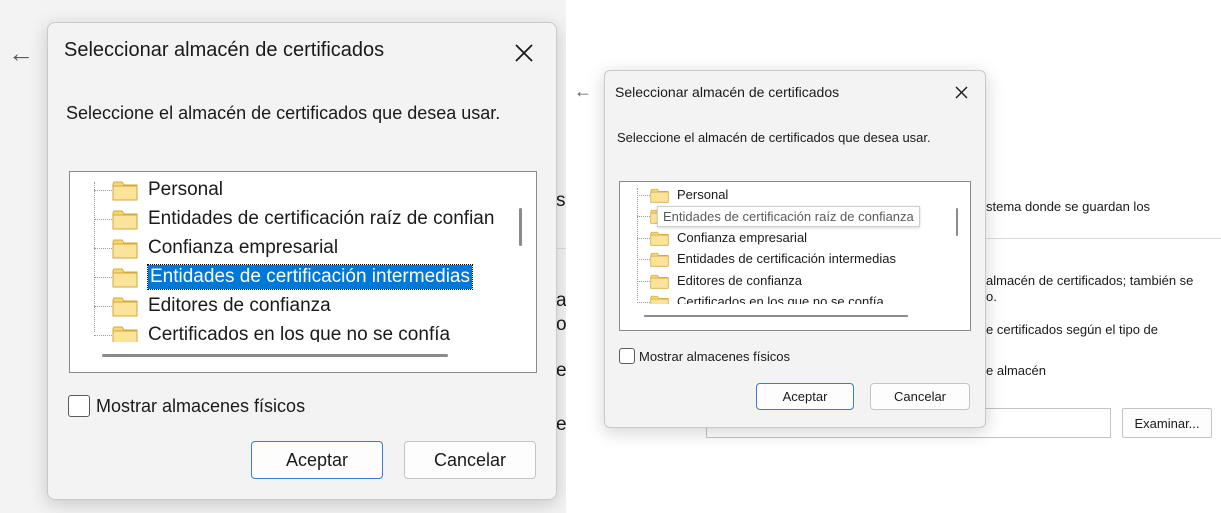  I want to click on bg-fragment: e certificados según el tipo de, so click(1072, 329).